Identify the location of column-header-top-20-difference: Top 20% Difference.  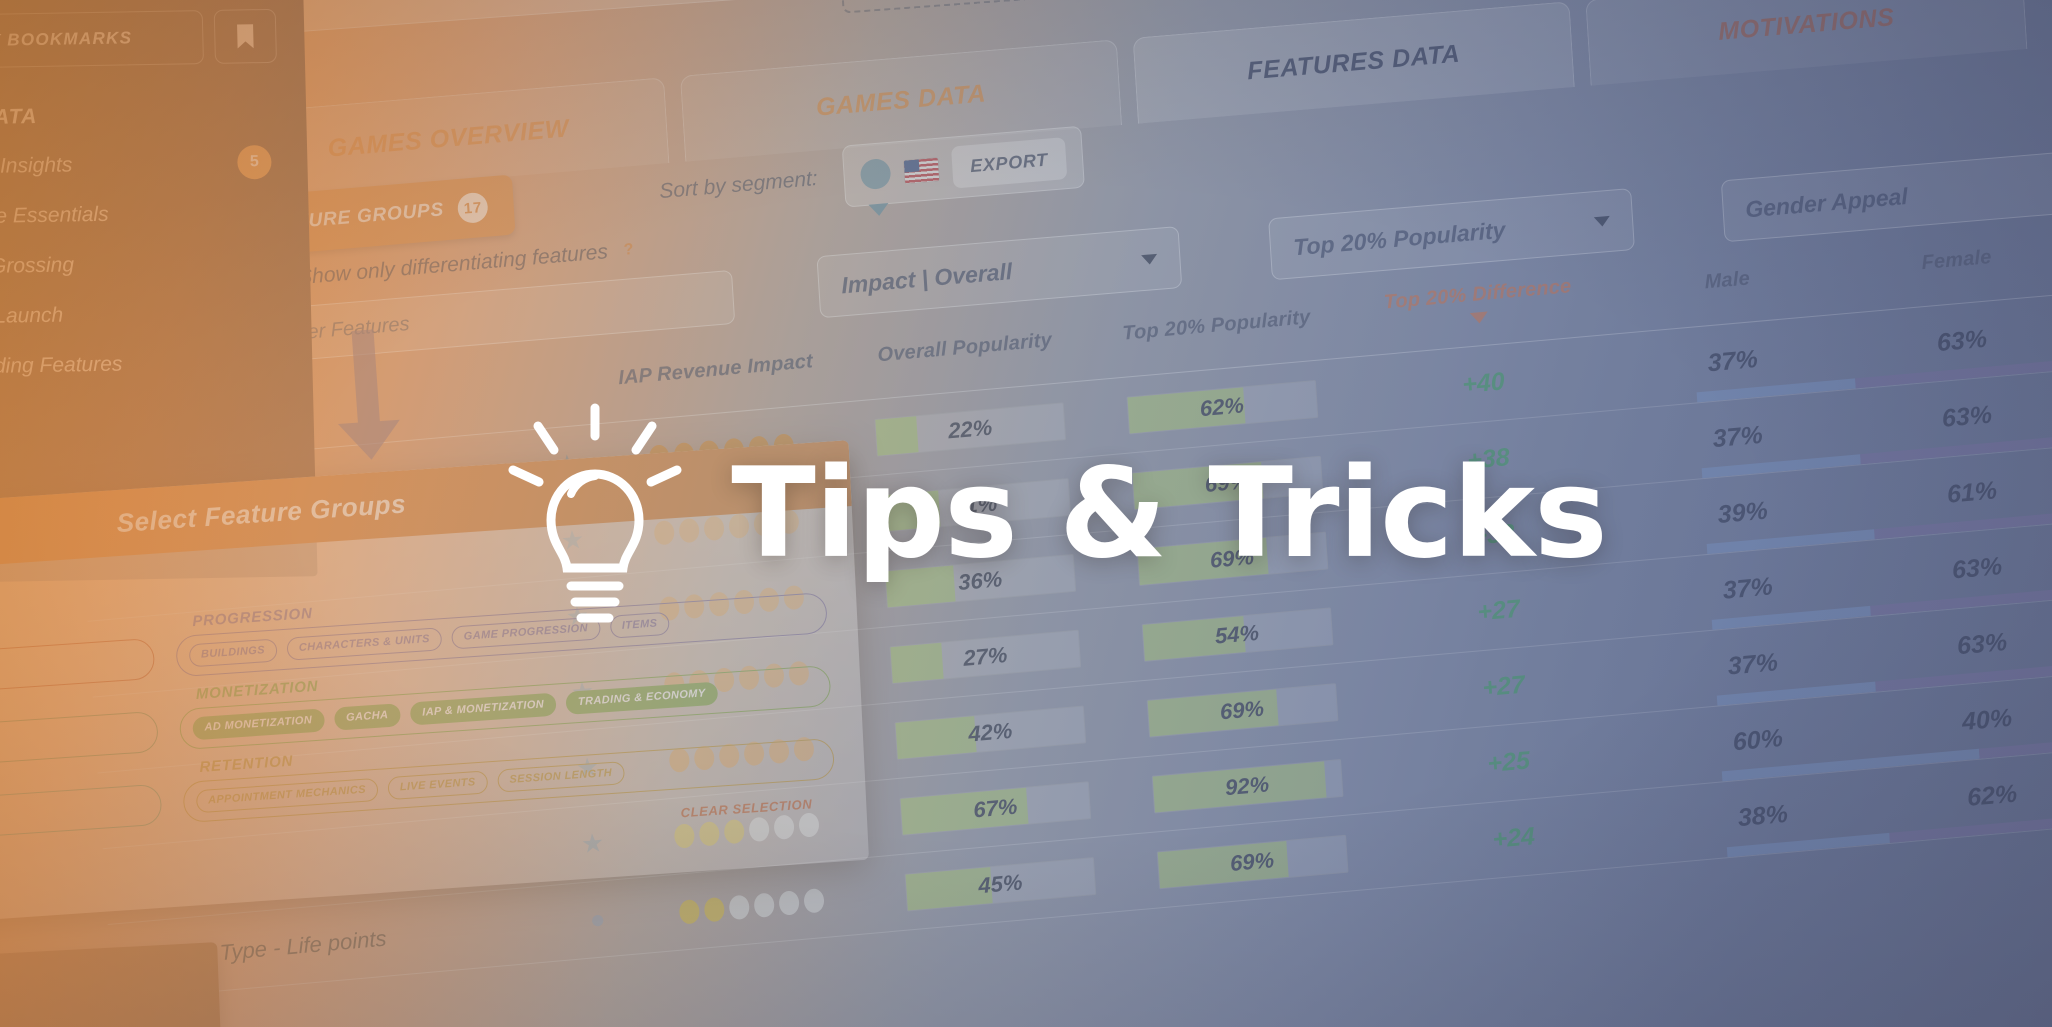
(1478, 303).